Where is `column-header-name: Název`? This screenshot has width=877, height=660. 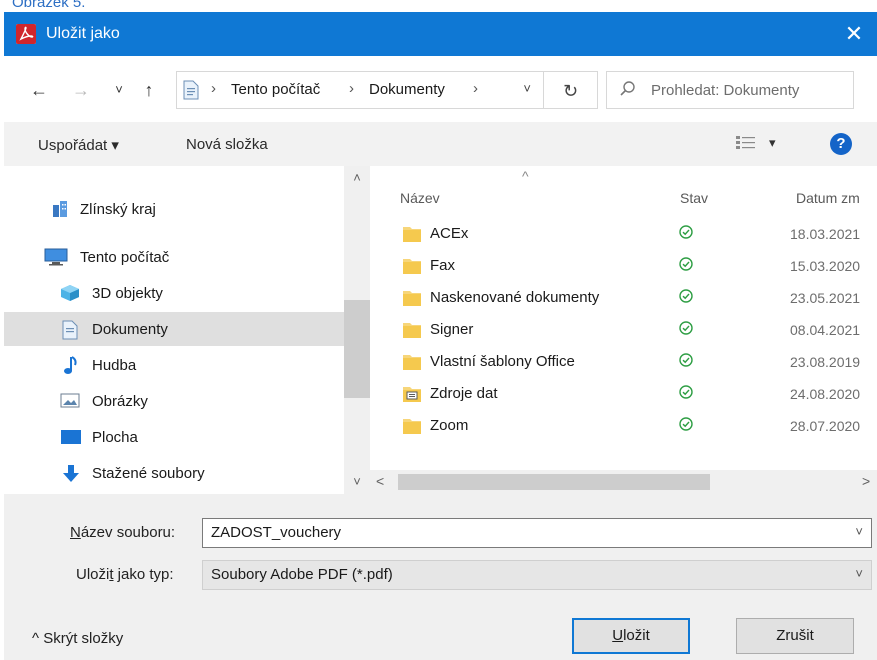
column-header-name: Název is located at coordinates (420, 198).